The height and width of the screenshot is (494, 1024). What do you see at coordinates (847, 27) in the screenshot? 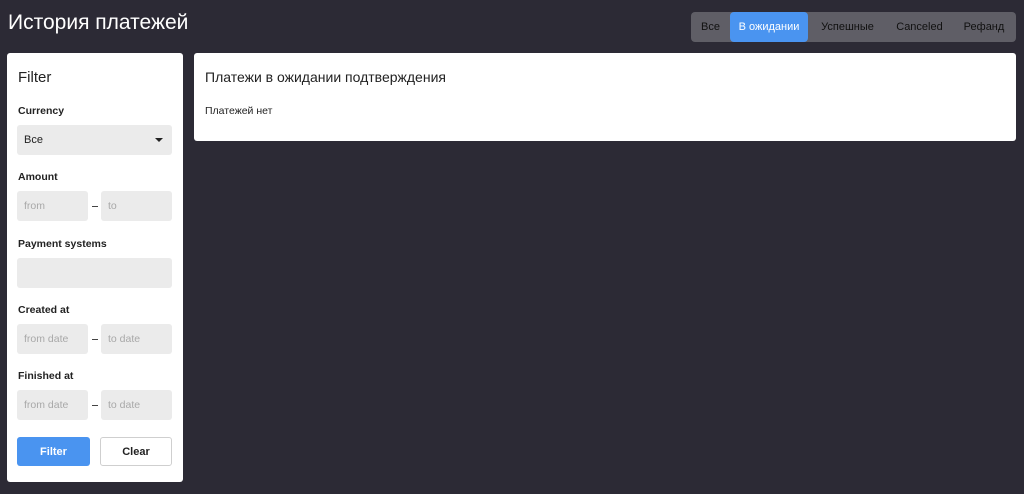
I see `tab-successful: Успешные` at bounding box center [847, 27].